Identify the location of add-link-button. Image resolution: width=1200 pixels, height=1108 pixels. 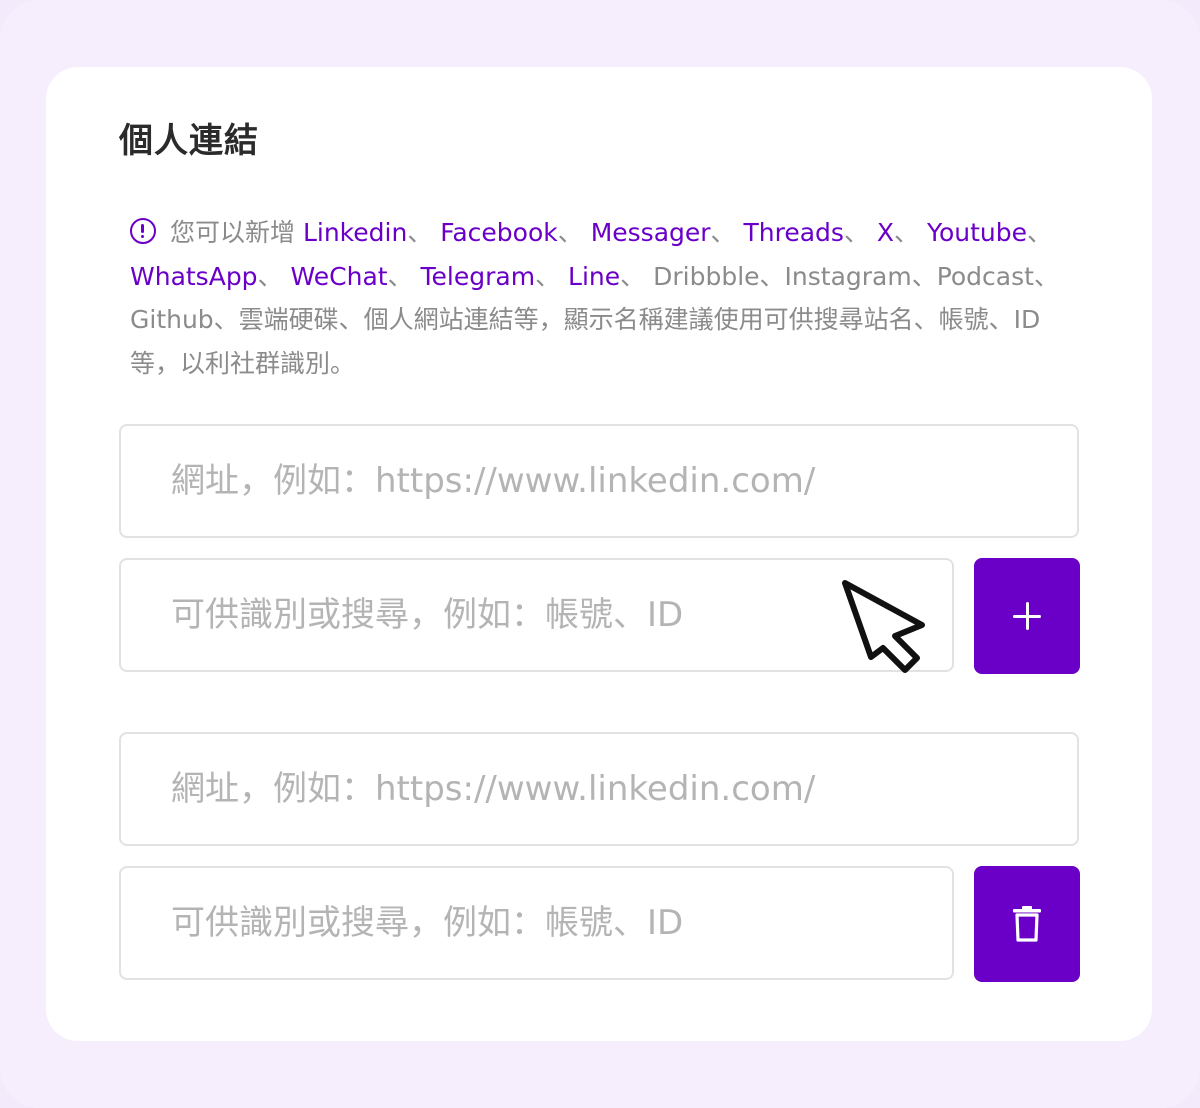
(1027, 616).